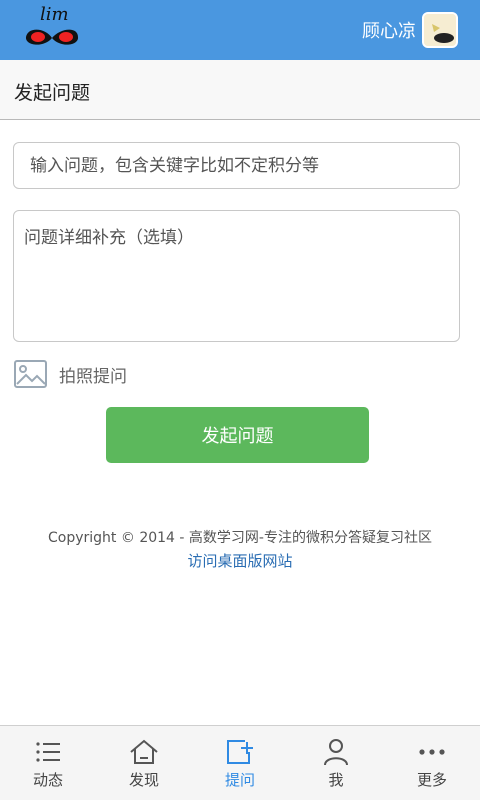 Image resolution: width=480 pixels, height=800 pixels. I want to click on tab-more-label: 更多, so click(431, 780).